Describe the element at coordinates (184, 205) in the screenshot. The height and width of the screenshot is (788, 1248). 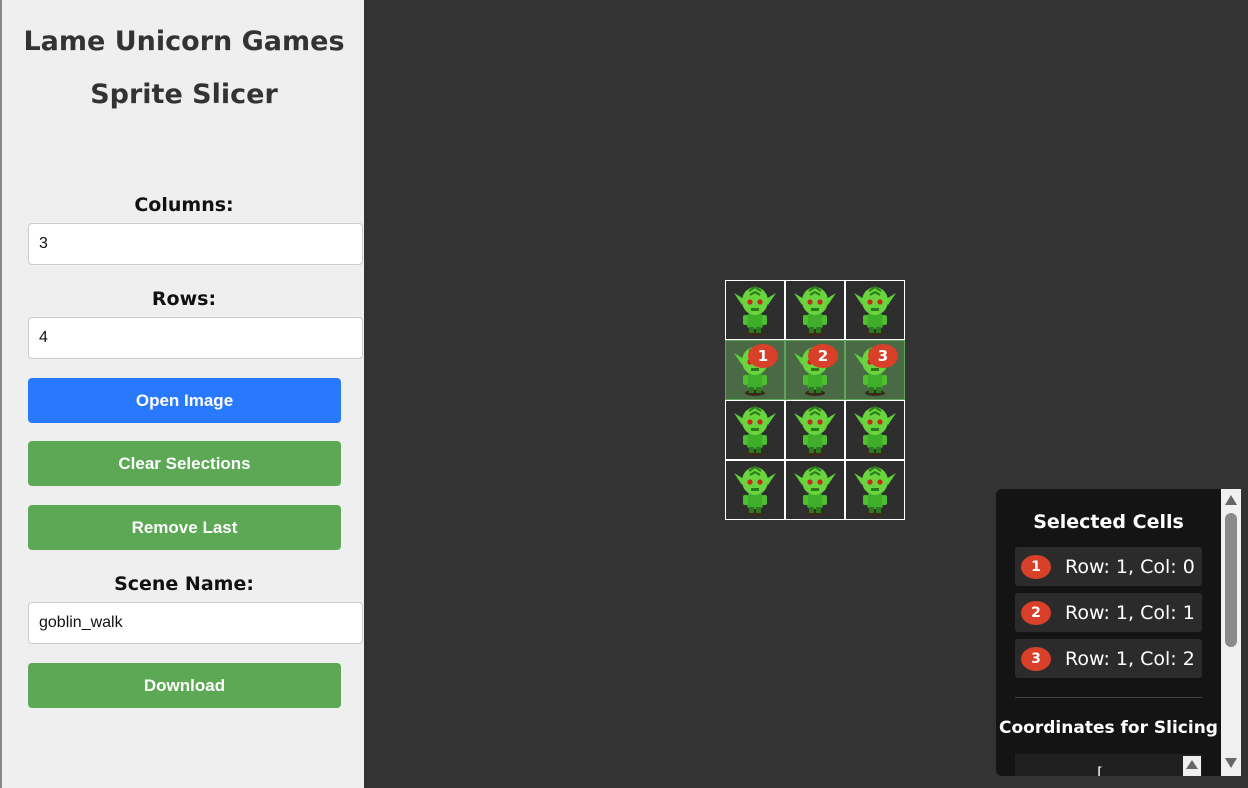
I see `columns-label: Columns:` at that location.